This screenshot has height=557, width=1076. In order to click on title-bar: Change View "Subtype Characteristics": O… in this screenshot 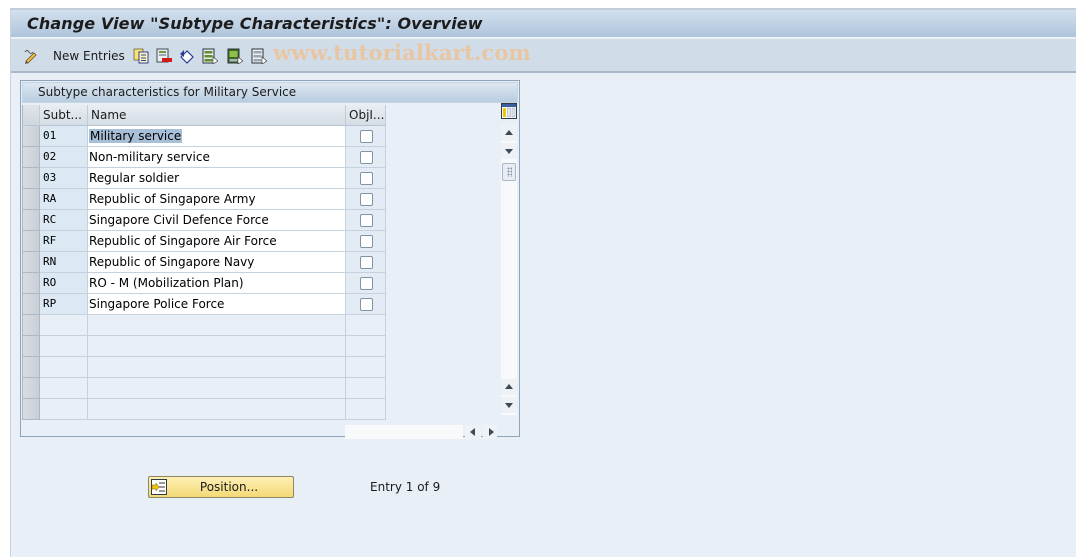, I will do `click(543, 23)`.